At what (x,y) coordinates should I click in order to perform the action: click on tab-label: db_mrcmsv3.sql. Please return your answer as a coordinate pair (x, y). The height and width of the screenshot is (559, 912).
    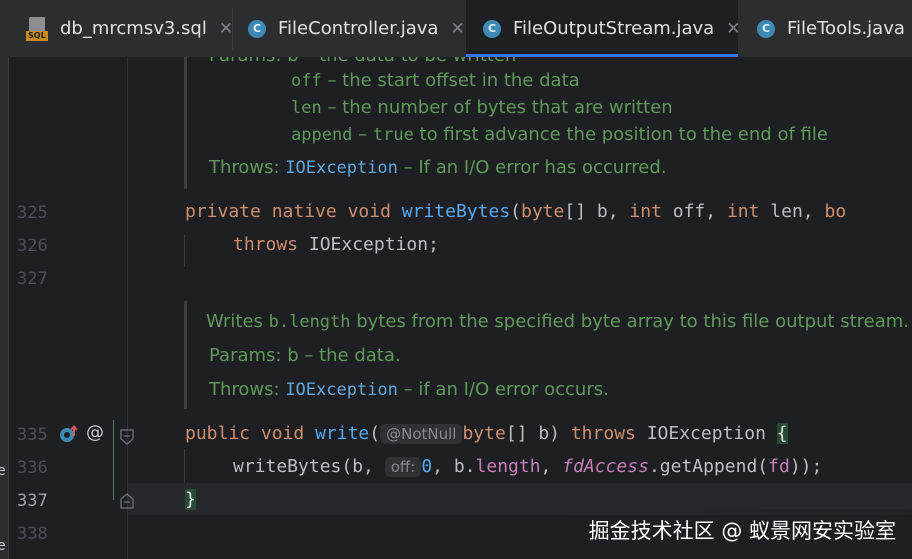
    Looking at the image, I should click on (133, 28).